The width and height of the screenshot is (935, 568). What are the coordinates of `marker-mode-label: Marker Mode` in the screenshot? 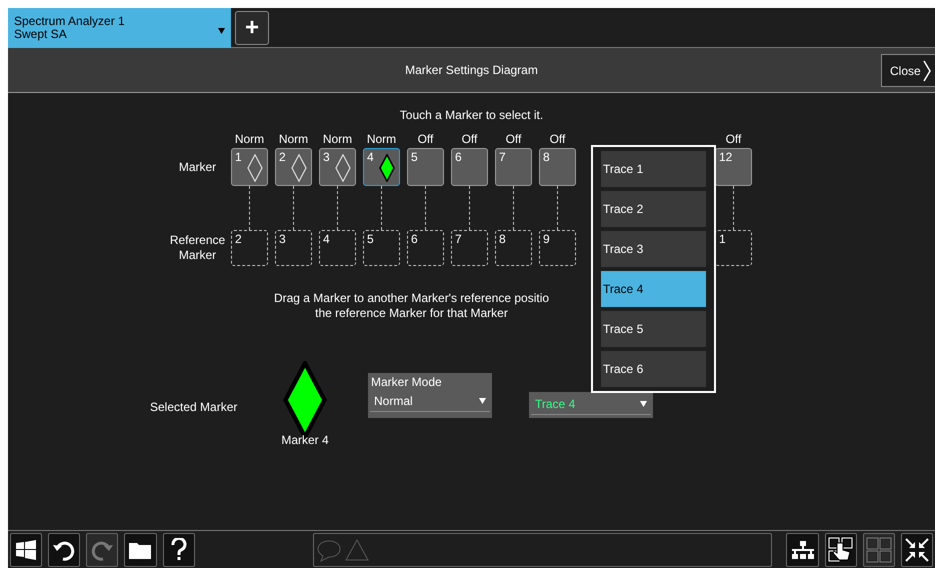 It's located at (406, 382).